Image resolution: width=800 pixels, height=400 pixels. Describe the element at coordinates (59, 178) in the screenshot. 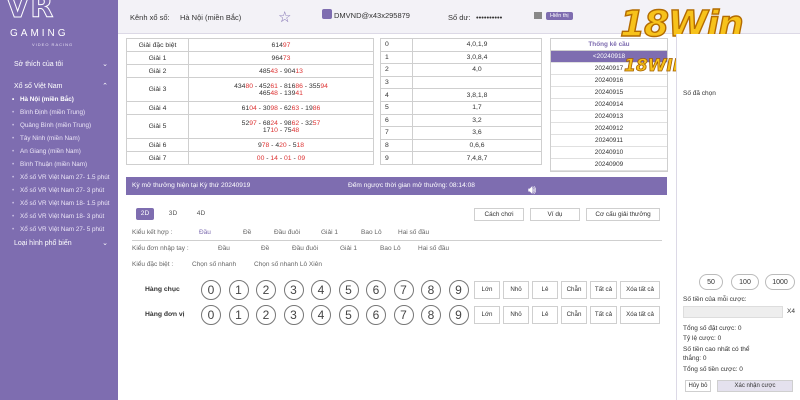

I see `sidebar-item-6: Xổ số VR Việt Nam 27- 1.5 phút` at that location.